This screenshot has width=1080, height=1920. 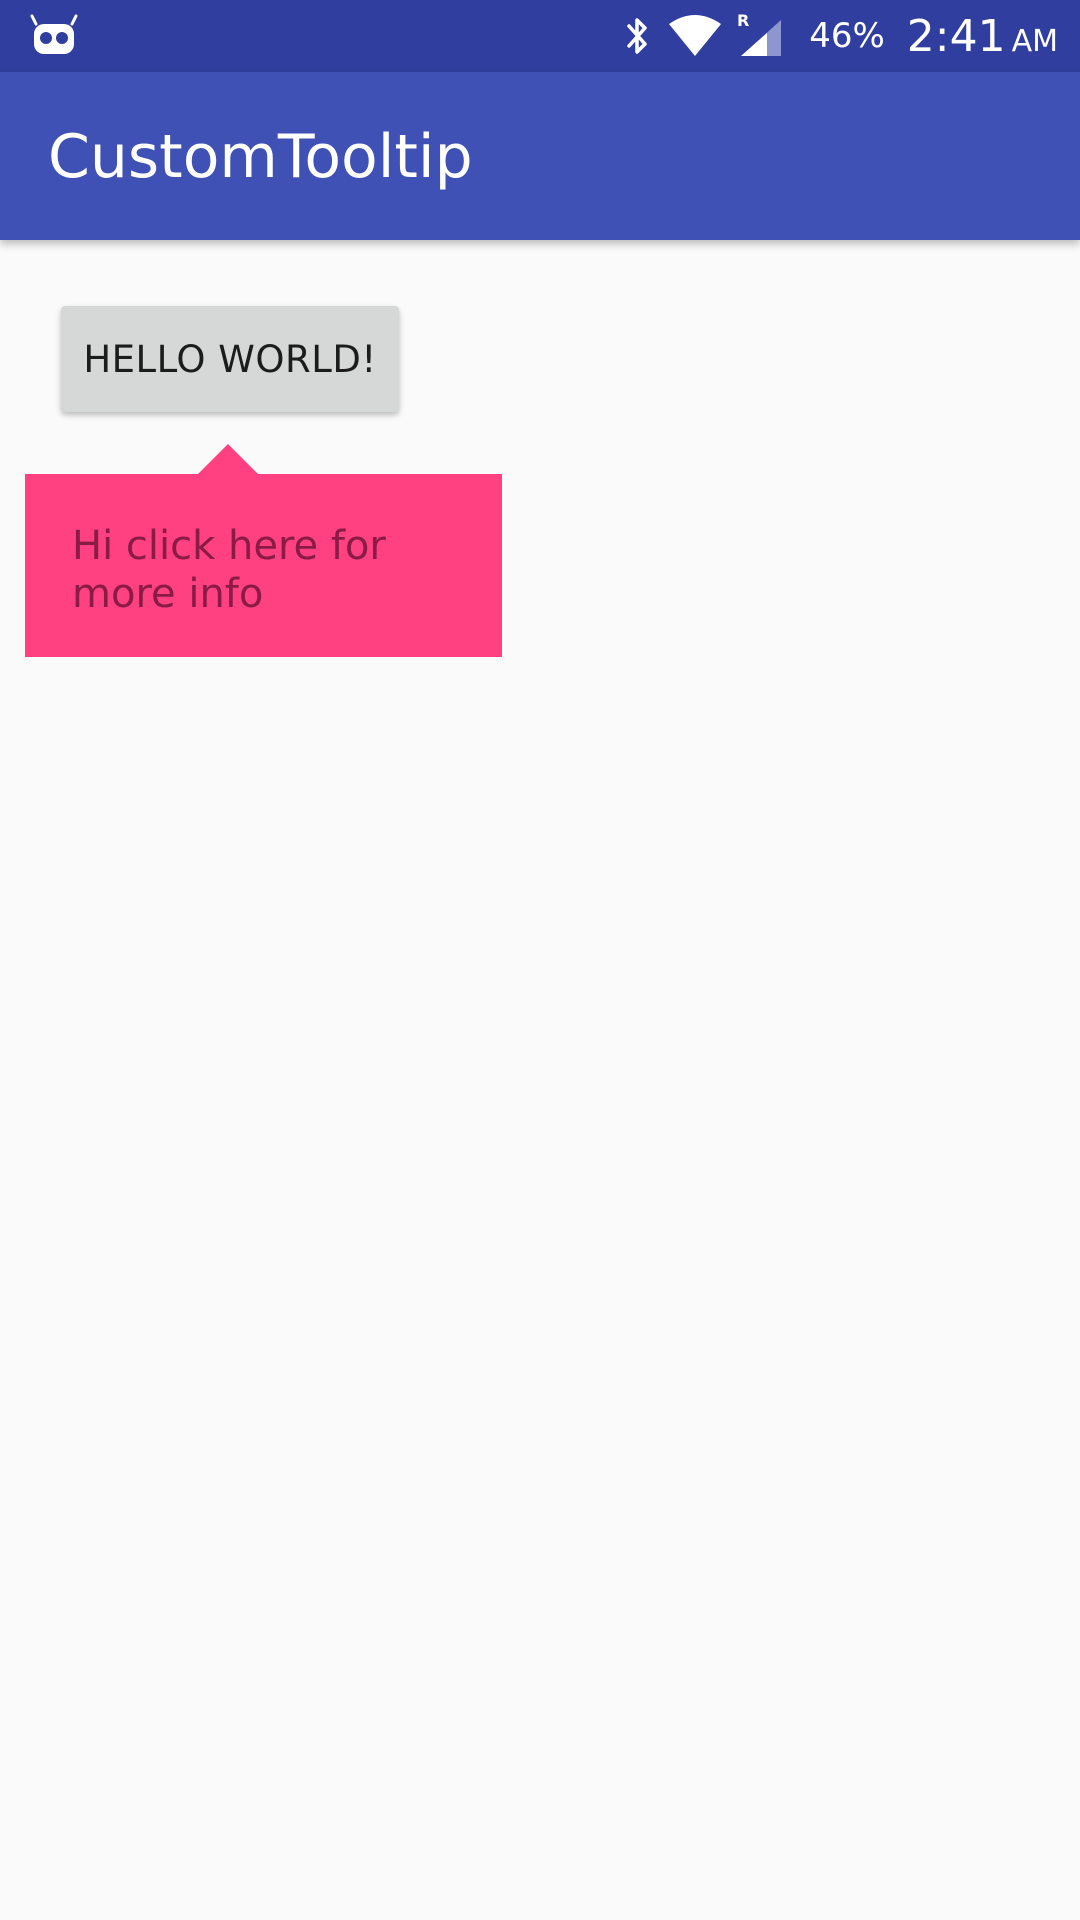 I want to click on tooltip-text: Hi click here for more info, so click(x=229, y=570).